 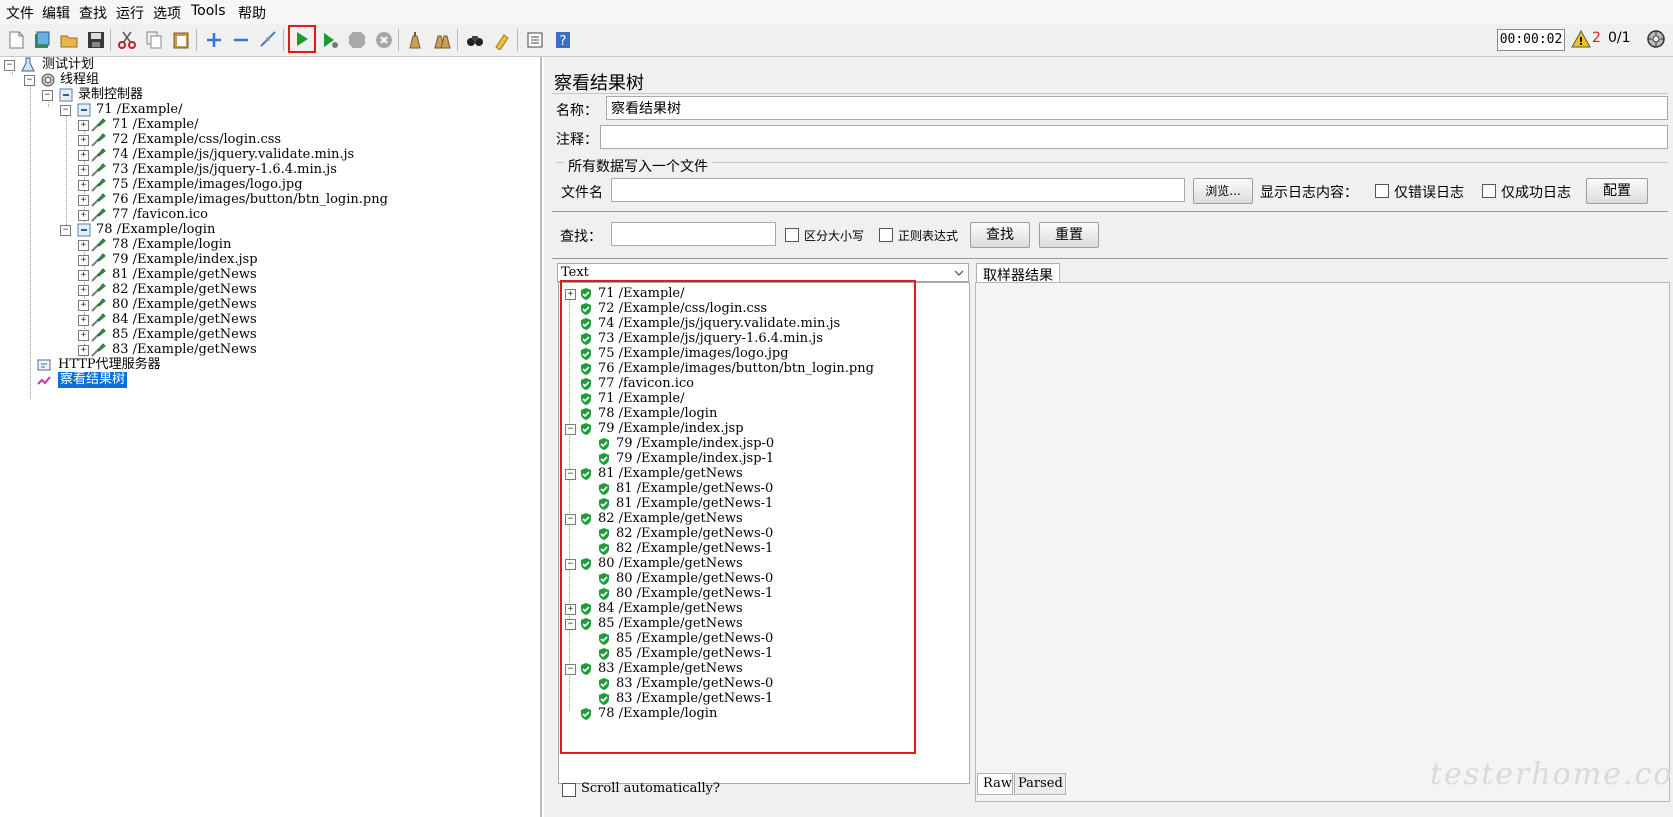 I want to click on start-icon, so click(x=302, y=39).